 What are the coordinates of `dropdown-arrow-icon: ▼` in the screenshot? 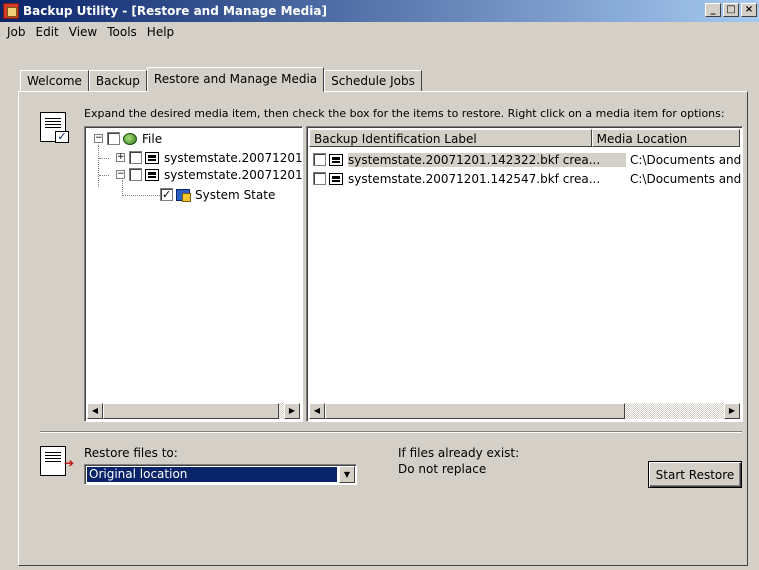 It's located at (347, 474).